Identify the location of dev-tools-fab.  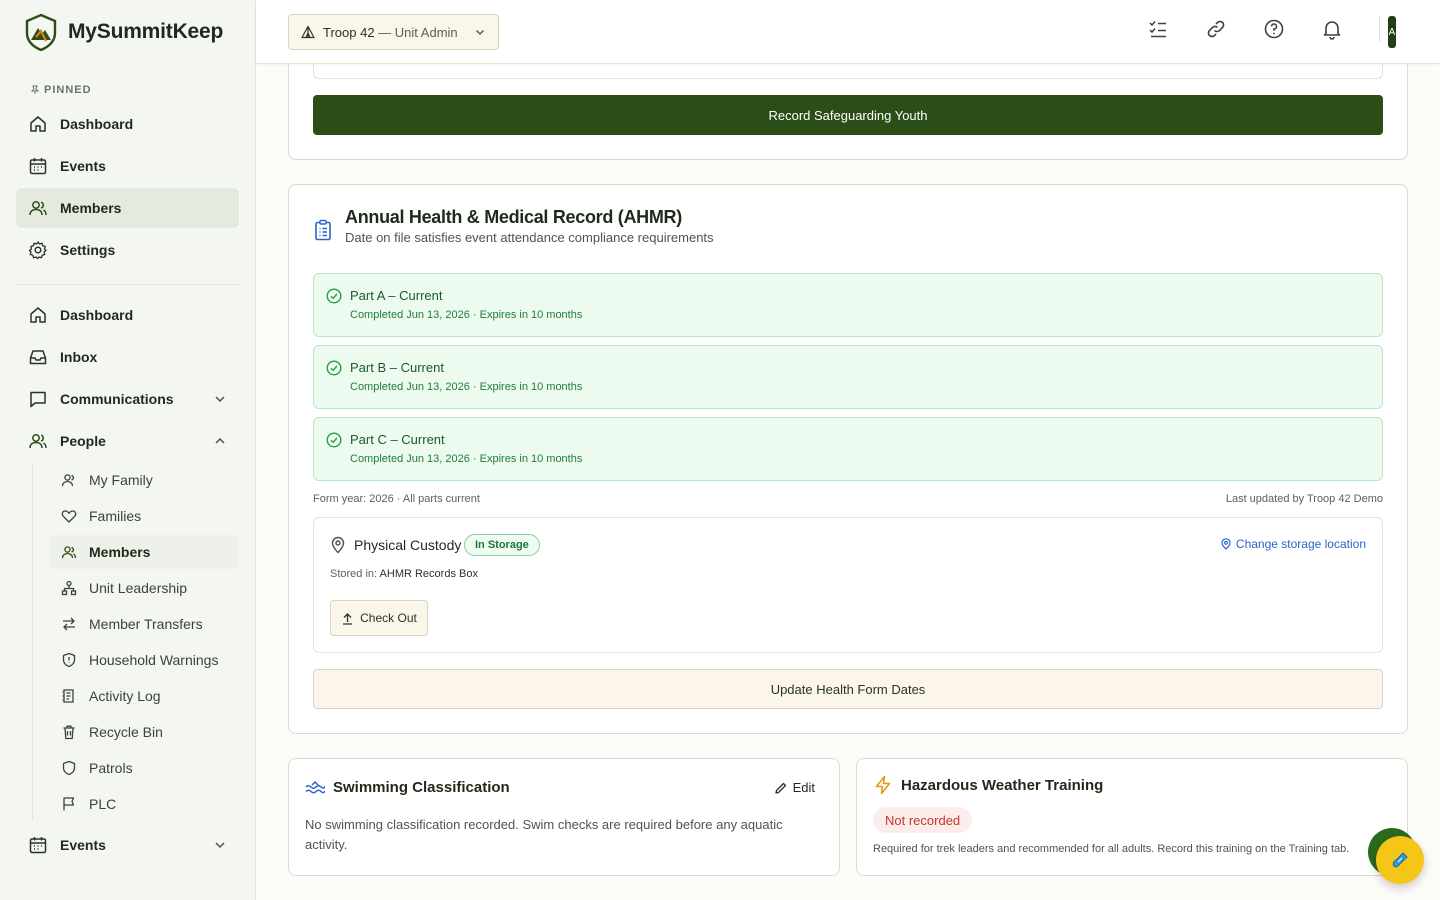
(1400, 860).